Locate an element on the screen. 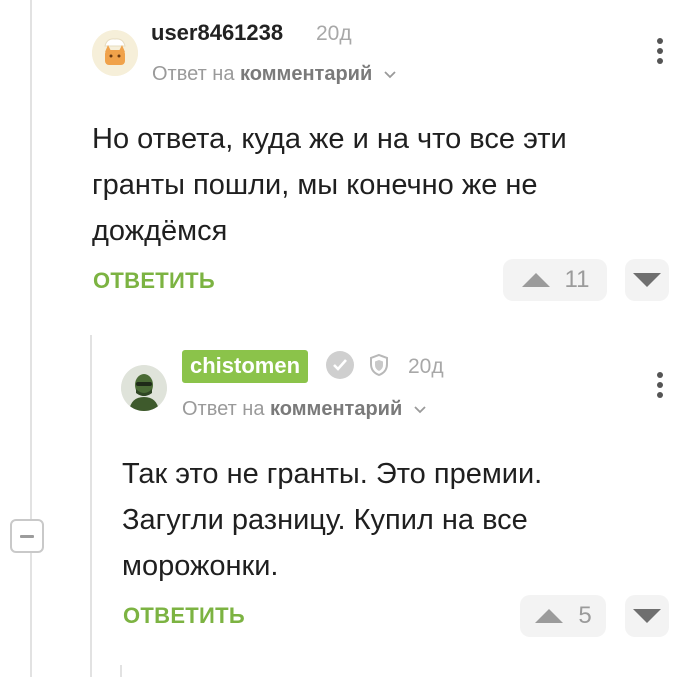 This screenshot has height=677, width=700. vote-count: 11 is located at coordinates (577, 279).